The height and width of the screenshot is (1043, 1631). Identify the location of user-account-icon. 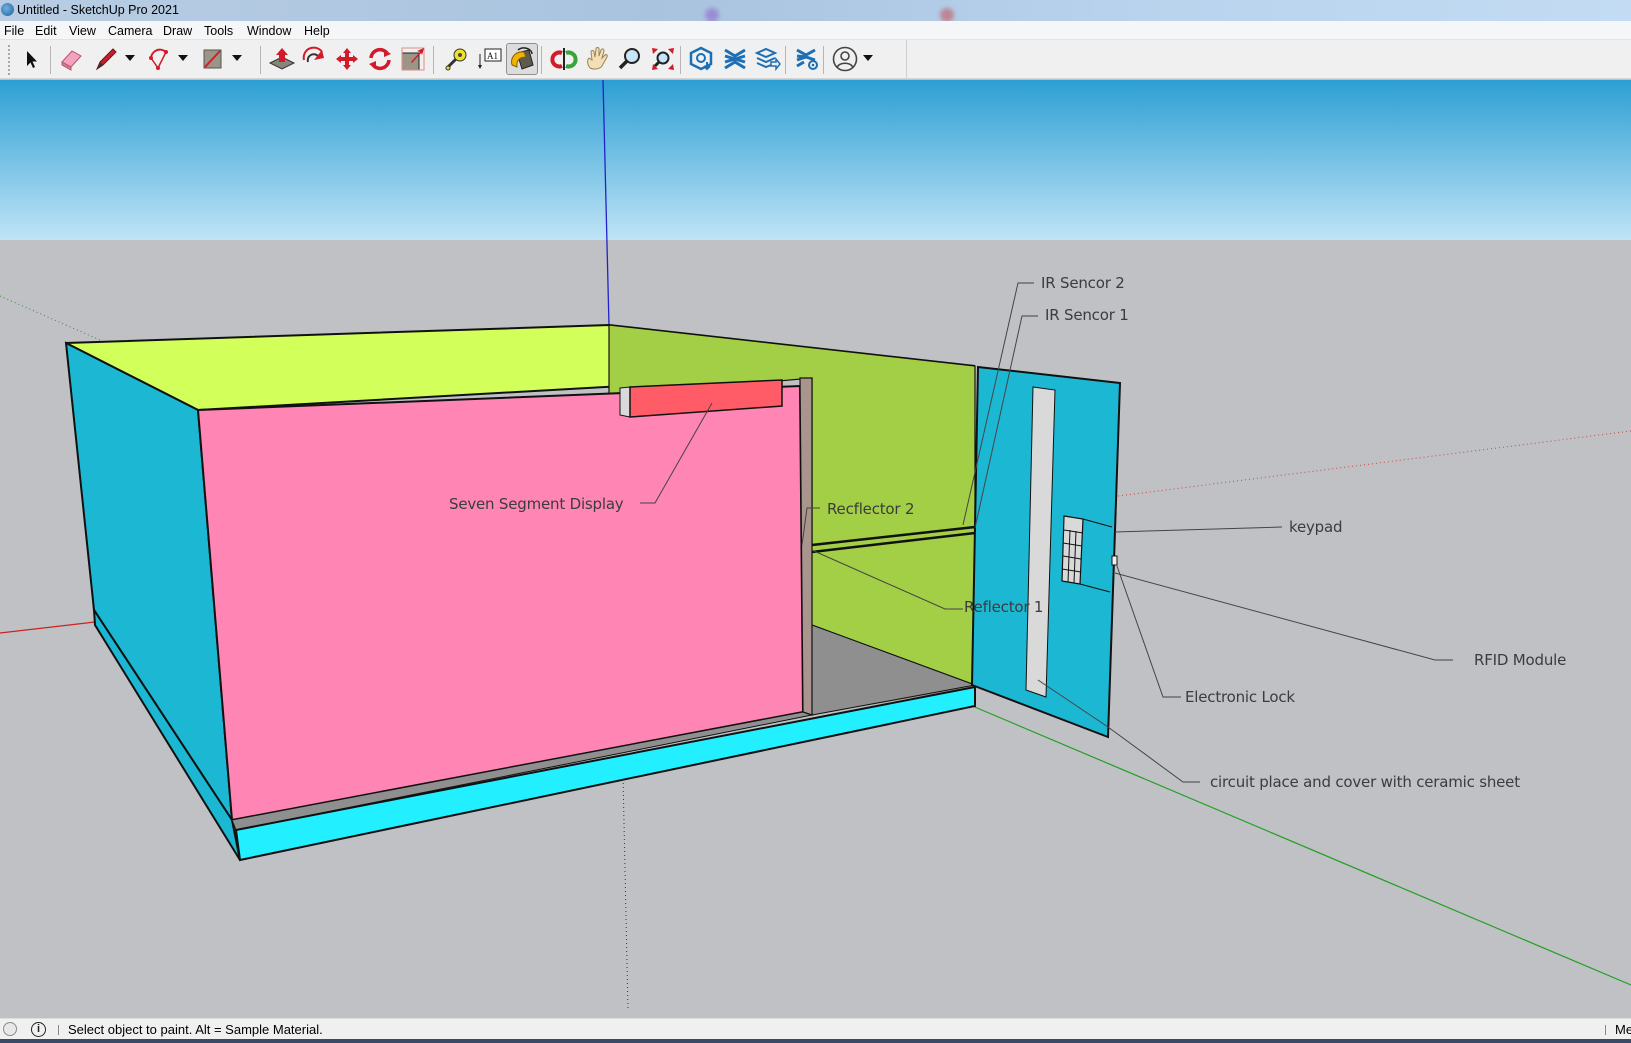
(845, 59).